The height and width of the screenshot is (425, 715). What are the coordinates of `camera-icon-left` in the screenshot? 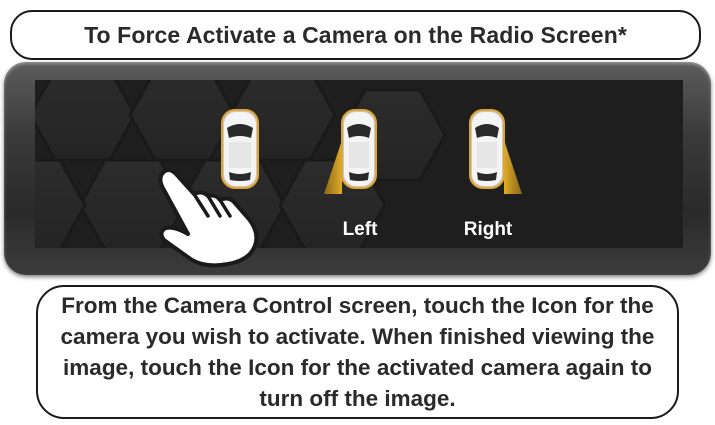 It's located at (358, 150).